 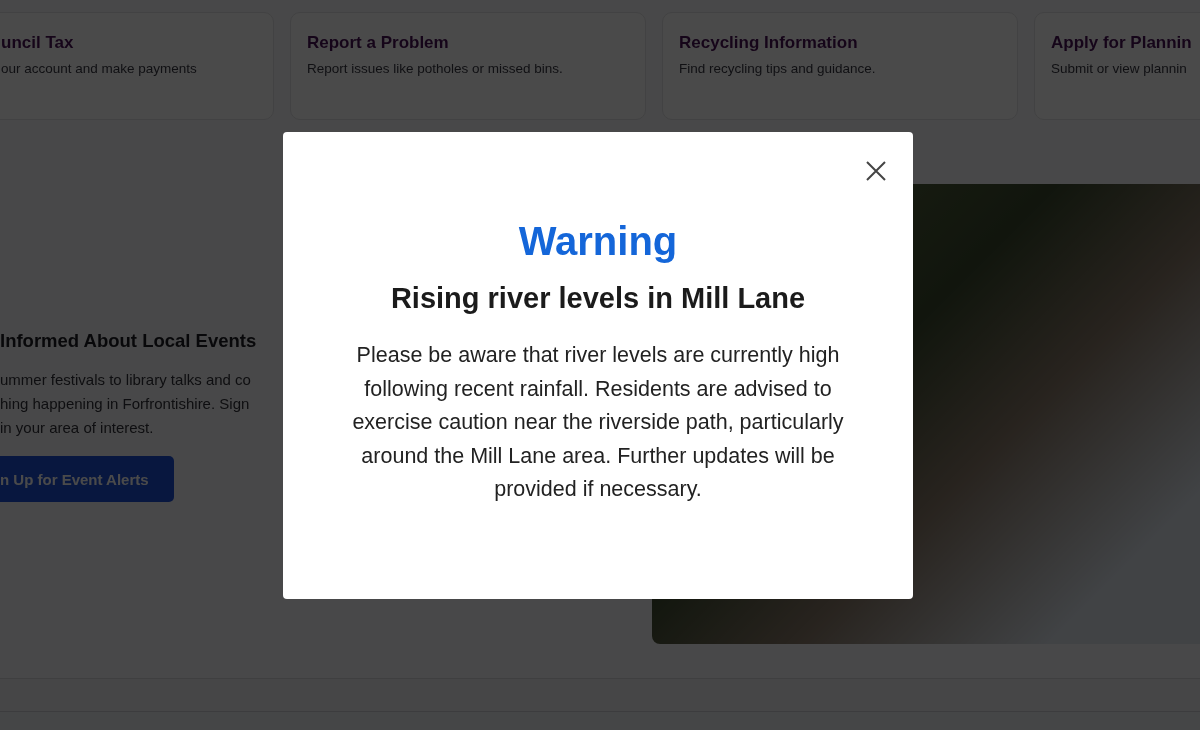 What do you see at coordinates (1119, 68) in the screenshot?
I see `card-description: Submit or view plannin` at bounding box center [1119, 68].